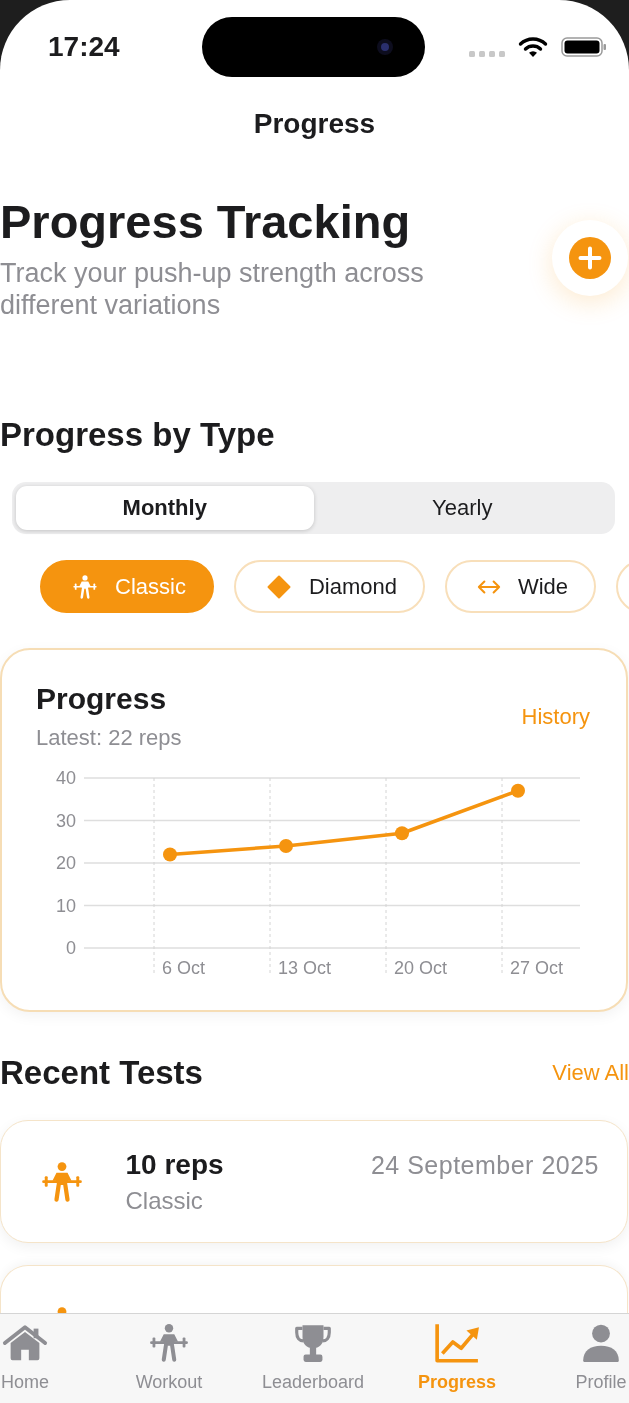 Image resolution: width=629 pixels, height=1403 pixels. I want to click on camera-lens-icon, so click(385, 47).